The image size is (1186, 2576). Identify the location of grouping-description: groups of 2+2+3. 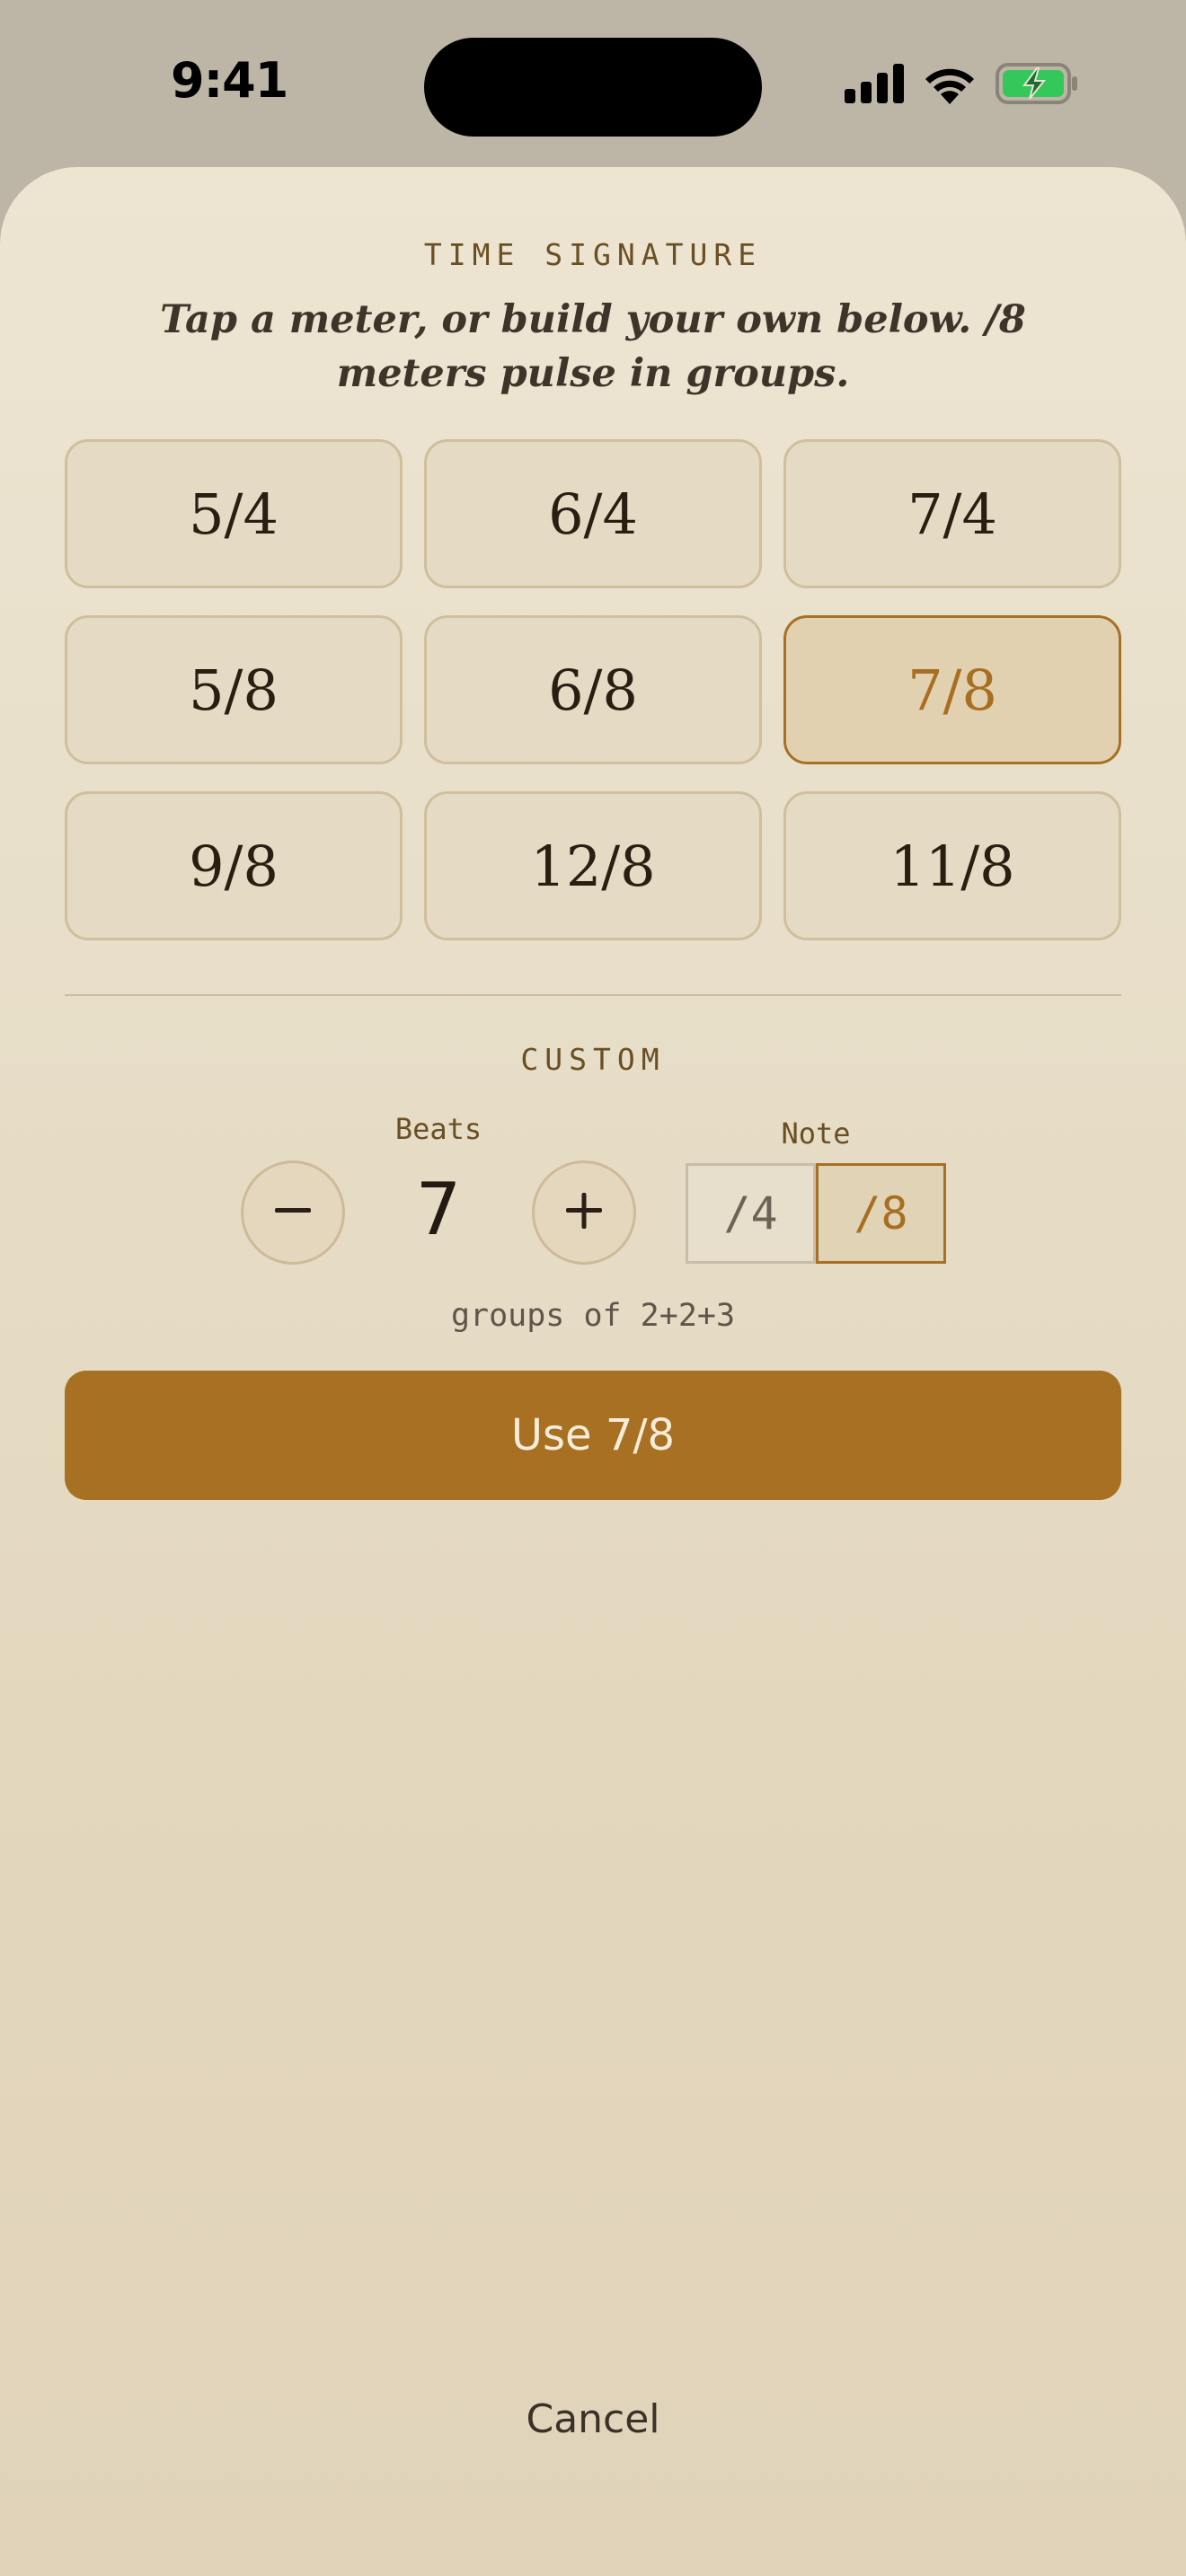
(593, 1316).